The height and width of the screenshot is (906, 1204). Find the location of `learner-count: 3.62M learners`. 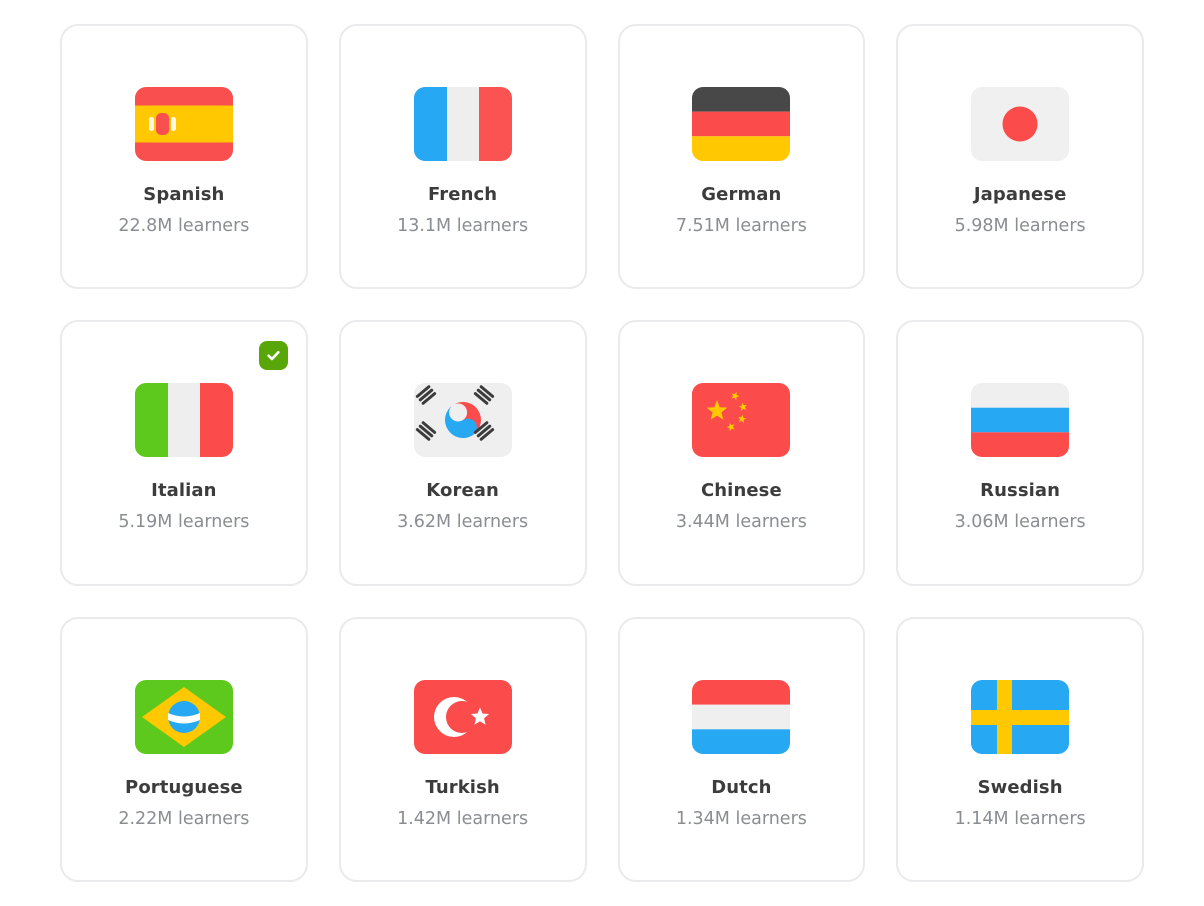

learner-count: 3.62M learners is located at coordinates (463, 522).